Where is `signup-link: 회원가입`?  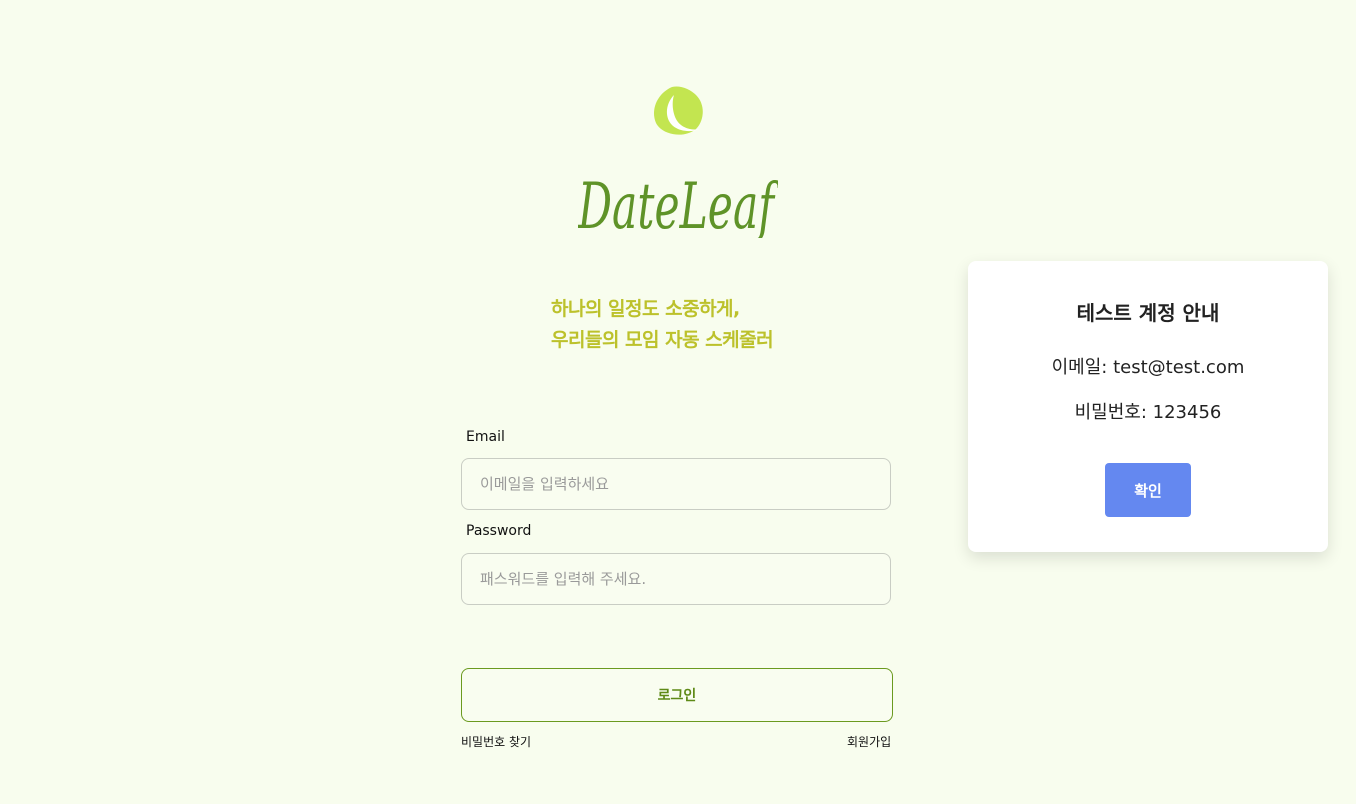
signup-link: 회원가입 is located at coordinates (869, 741).